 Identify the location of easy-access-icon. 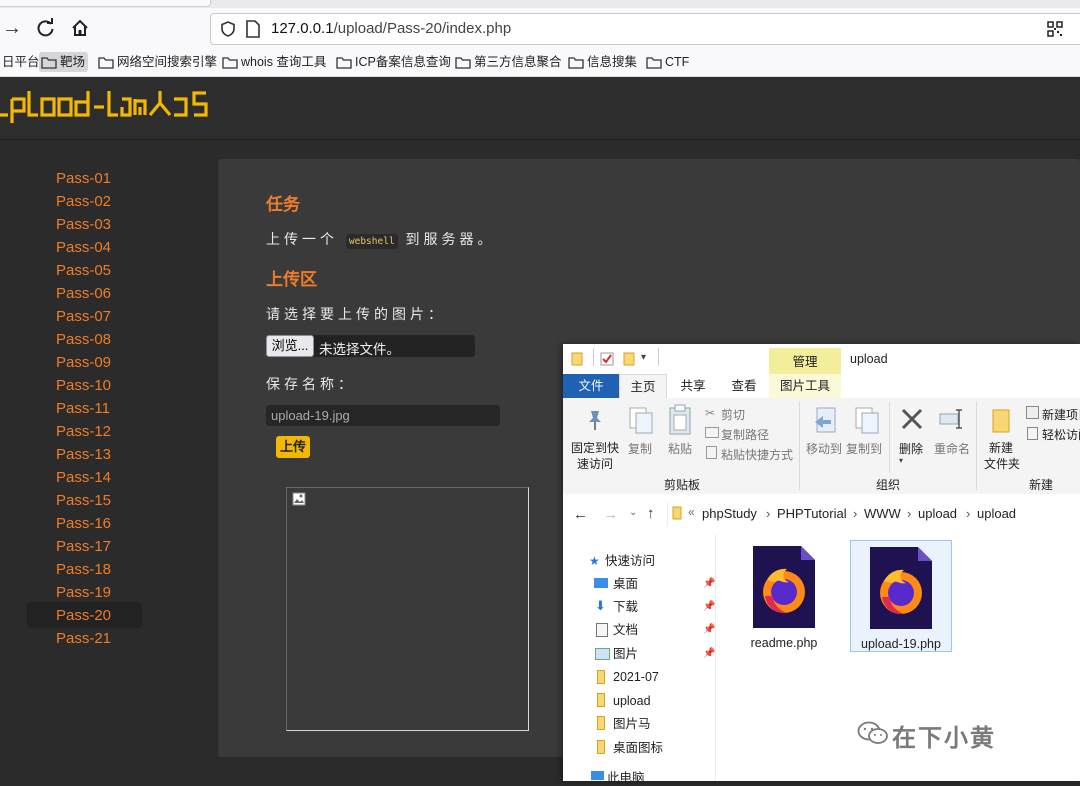
(1032, 433).